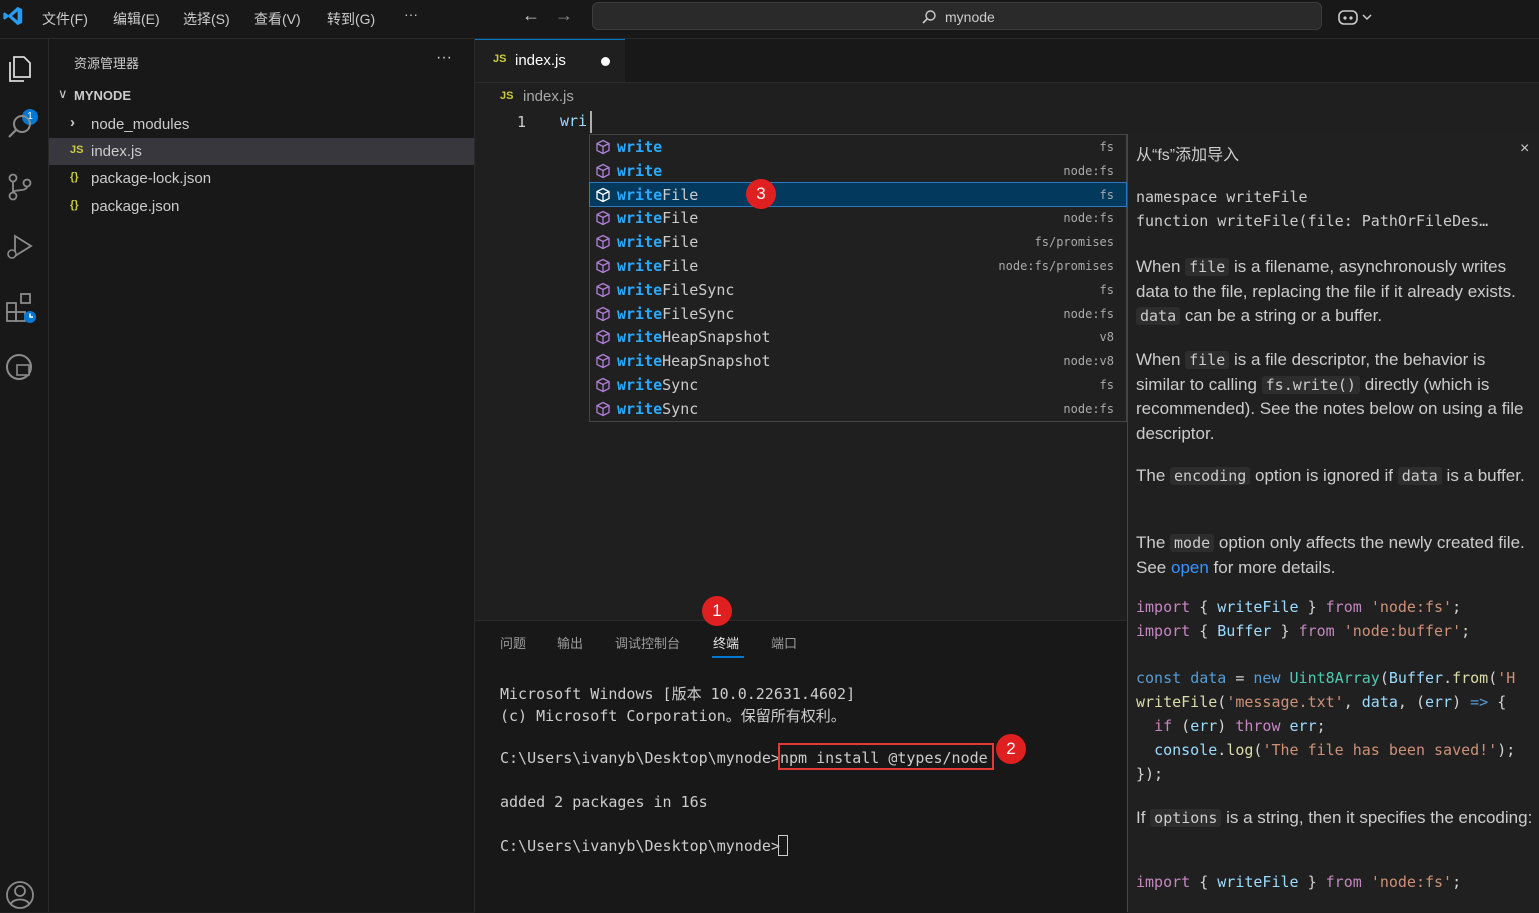 This screenshot has height=913, width=1539. Describe the element at coordinates (1007, 61) in the screenshot. I see `editor-tab-bar: JS index.js` at that location.